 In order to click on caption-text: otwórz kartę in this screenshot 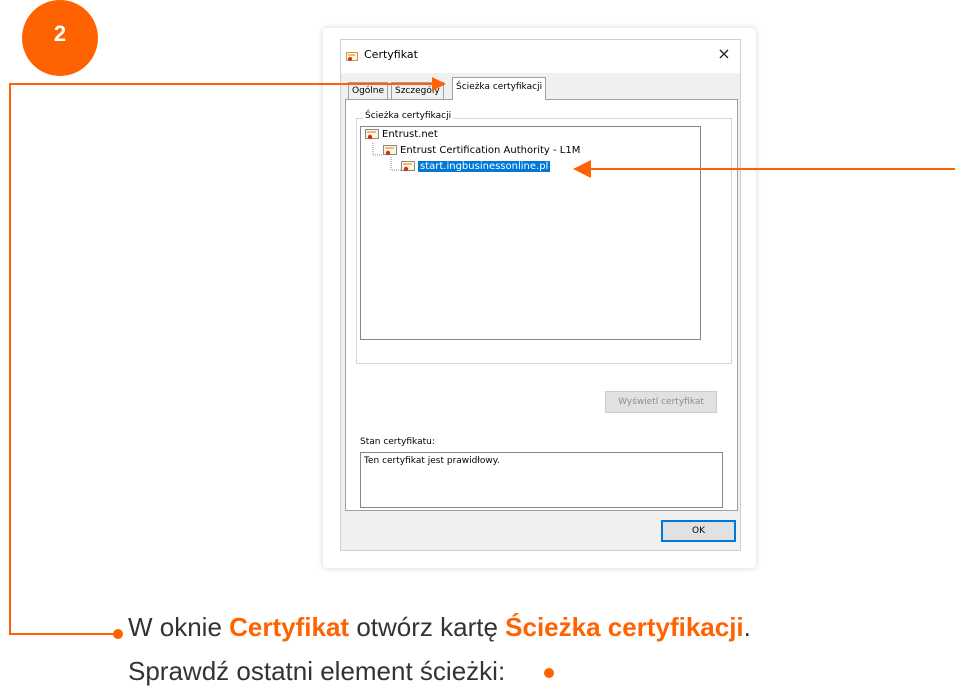, I will do `click(427, 627)`.